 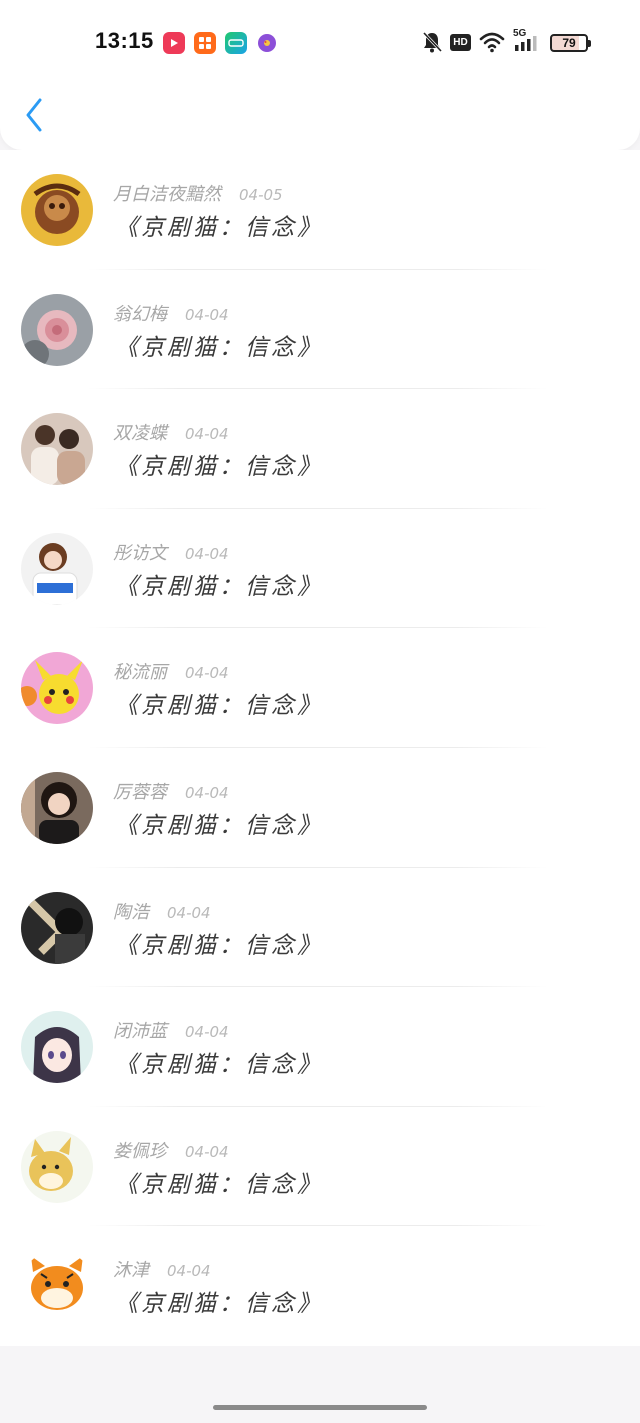 What do you see at coordinates (320, 1167) in the screenshot?
I see `list-item: 娄佩珍 04-04 《京剧猫：信念》` at bounding box center [320, 1167].